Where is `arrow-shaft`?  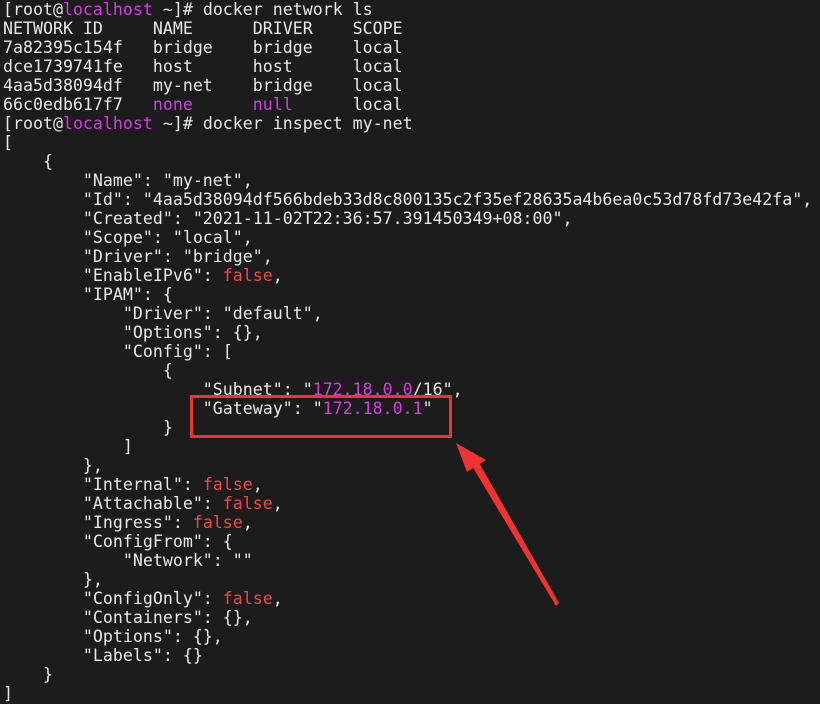
arrow-shaft is located at coordinates (512, 529).